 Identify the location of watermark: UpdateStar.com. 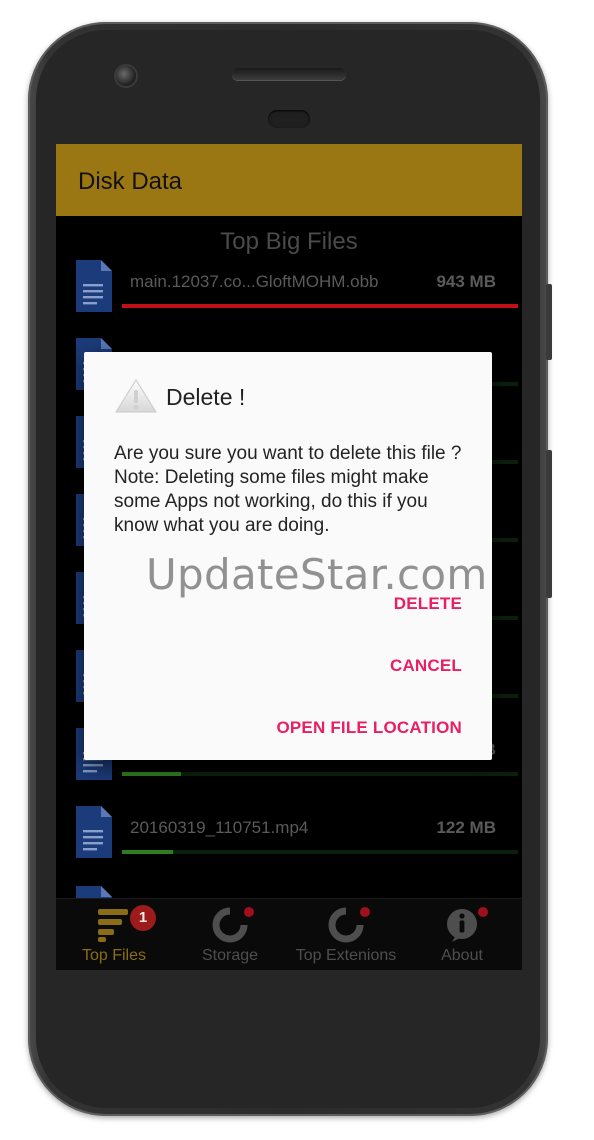
(317, 574).